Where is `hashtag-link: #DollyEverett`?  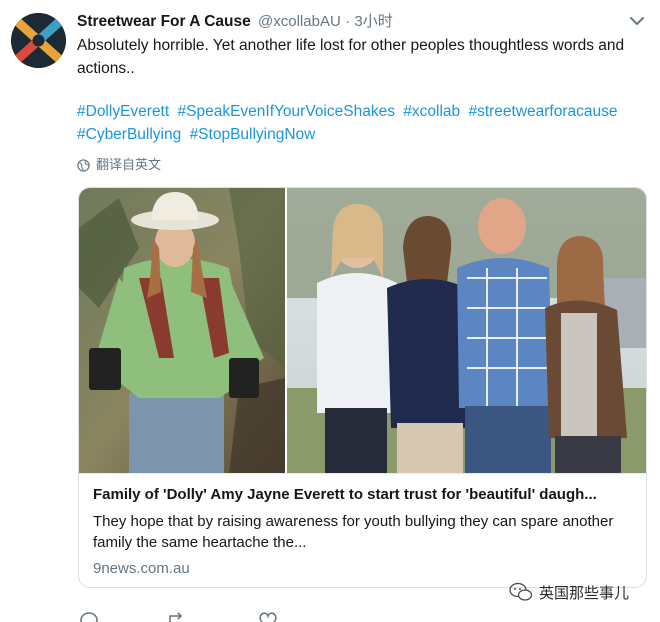
hashtag-link: #DollyEverett is located at coordinates (123, 111).